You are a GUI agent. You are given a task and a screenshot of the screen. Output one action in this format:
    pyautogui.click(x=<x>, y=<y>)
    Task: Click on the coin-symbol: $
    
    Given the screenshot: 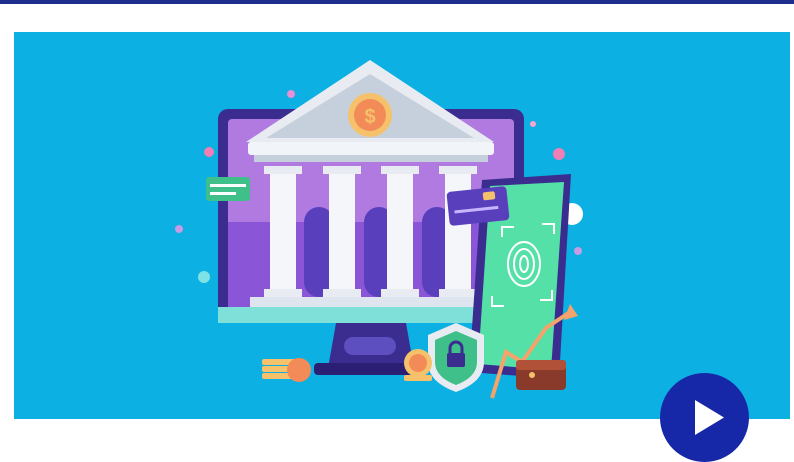 What is the action you would take?
    pyautogui.click(x=369, y=117)
    